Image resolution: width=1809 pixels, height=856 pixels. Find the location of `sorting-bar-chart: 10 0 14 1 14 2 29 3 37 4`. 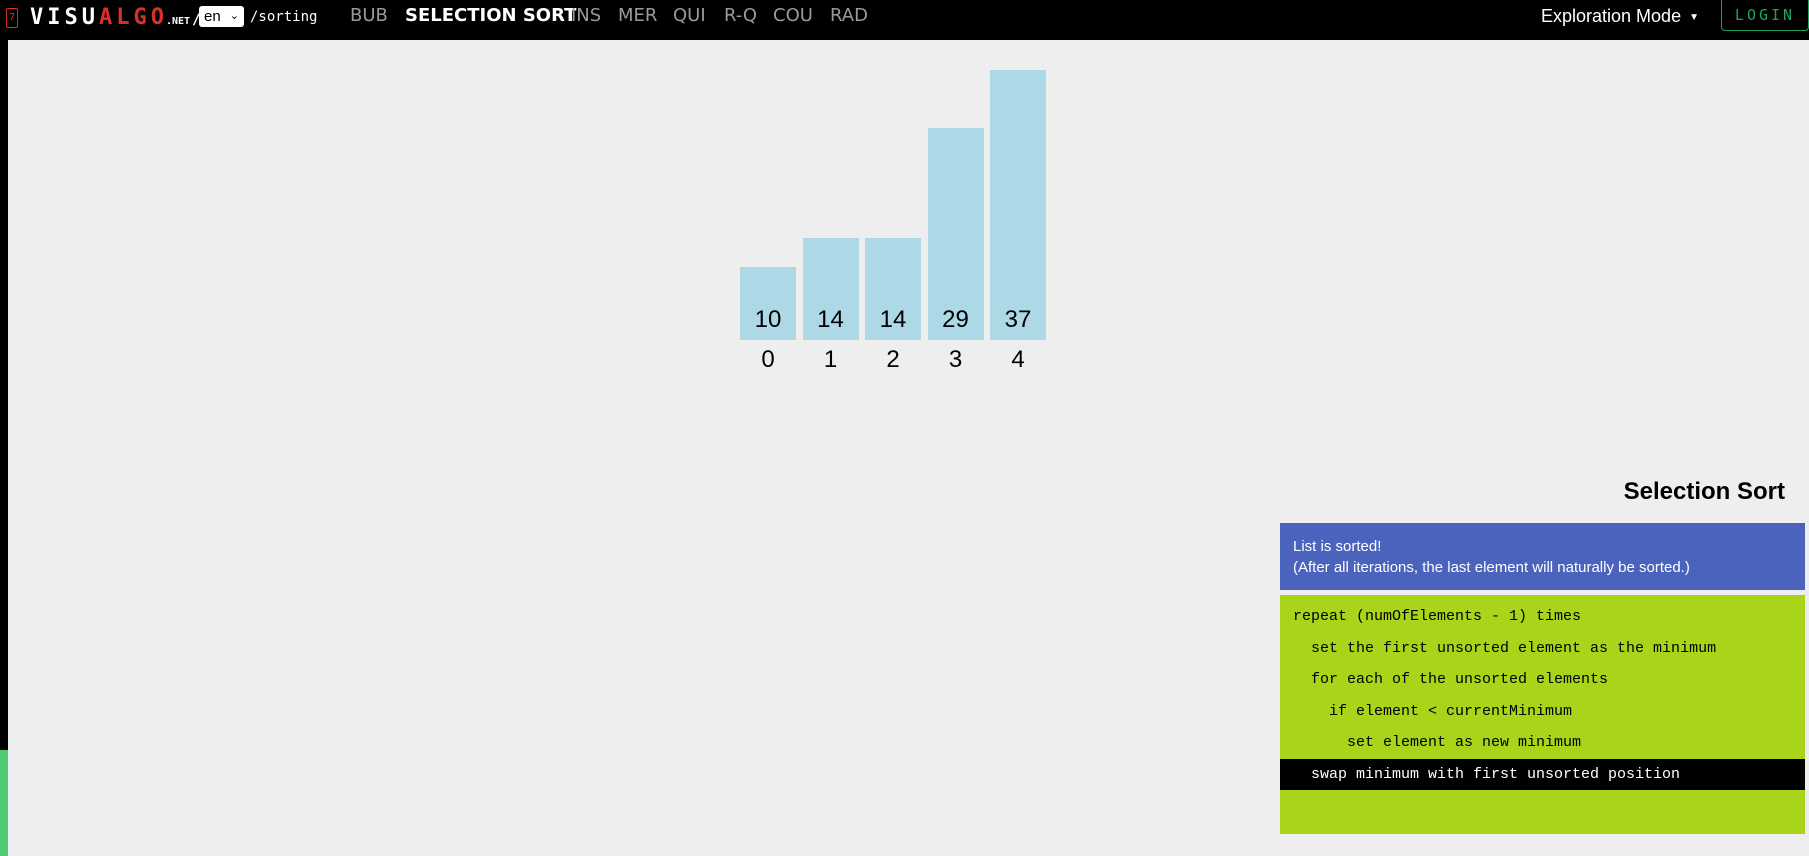

sorting-bar-chart: 10 0 14 1 14 2 29 3 37 4 is located at coordinates (905, 220).